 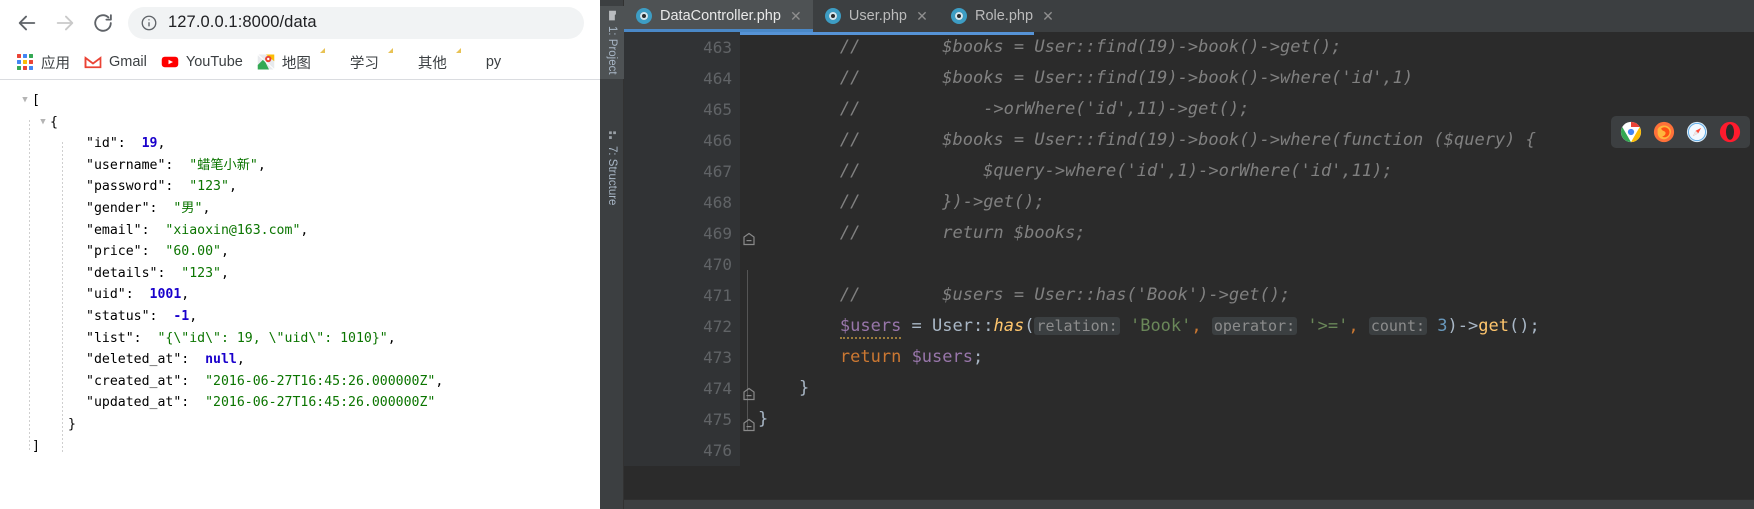 What do you see at coordinates (682, 202) in the screenshot?
I see `line-number: 468` at bounding box center [682, 202].